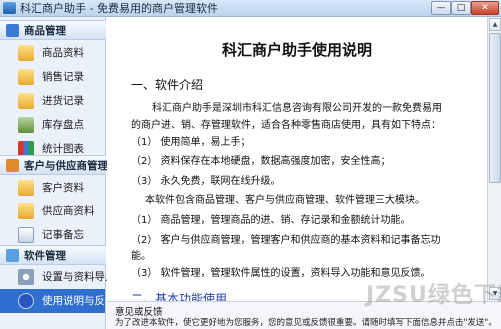  I want to click on sidebar-item-label: 记事备忘, so click(63, 235).